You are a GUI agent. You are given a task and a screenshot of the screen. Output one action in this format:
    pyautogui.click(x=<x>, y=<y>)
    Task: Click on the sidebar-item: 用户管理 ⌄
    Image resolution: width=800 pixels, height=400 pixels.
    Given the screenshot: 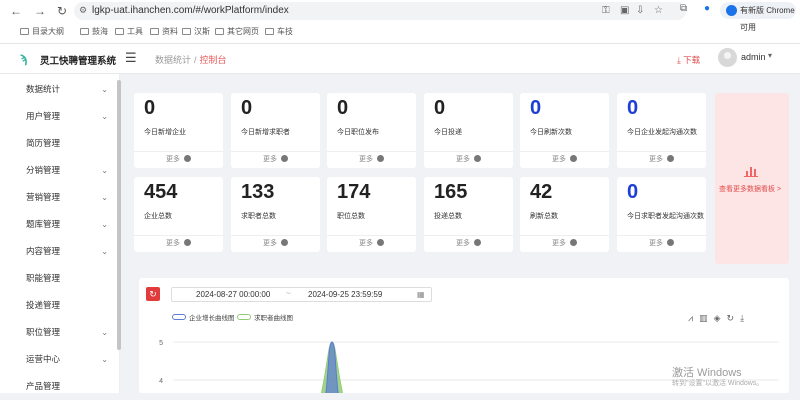 What is the action you would take?
    pyautogui.click(x=59, y=116)
    